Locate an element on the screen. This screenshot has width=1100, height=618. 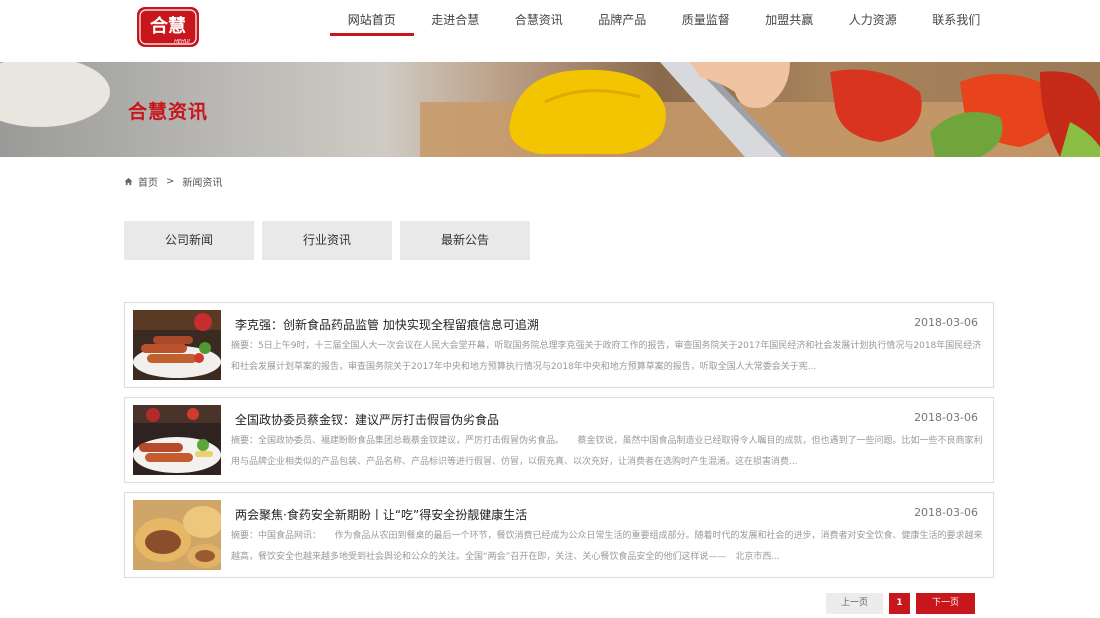
banner-title: 合慧资讯 is located at coordinates (168, 112).